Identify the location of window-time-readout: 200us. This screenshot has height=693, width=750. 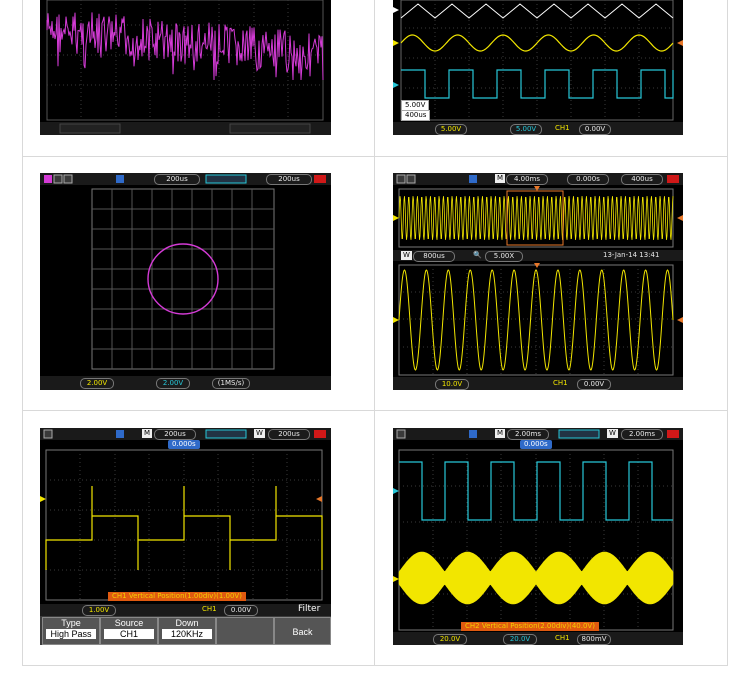
(289, 434).